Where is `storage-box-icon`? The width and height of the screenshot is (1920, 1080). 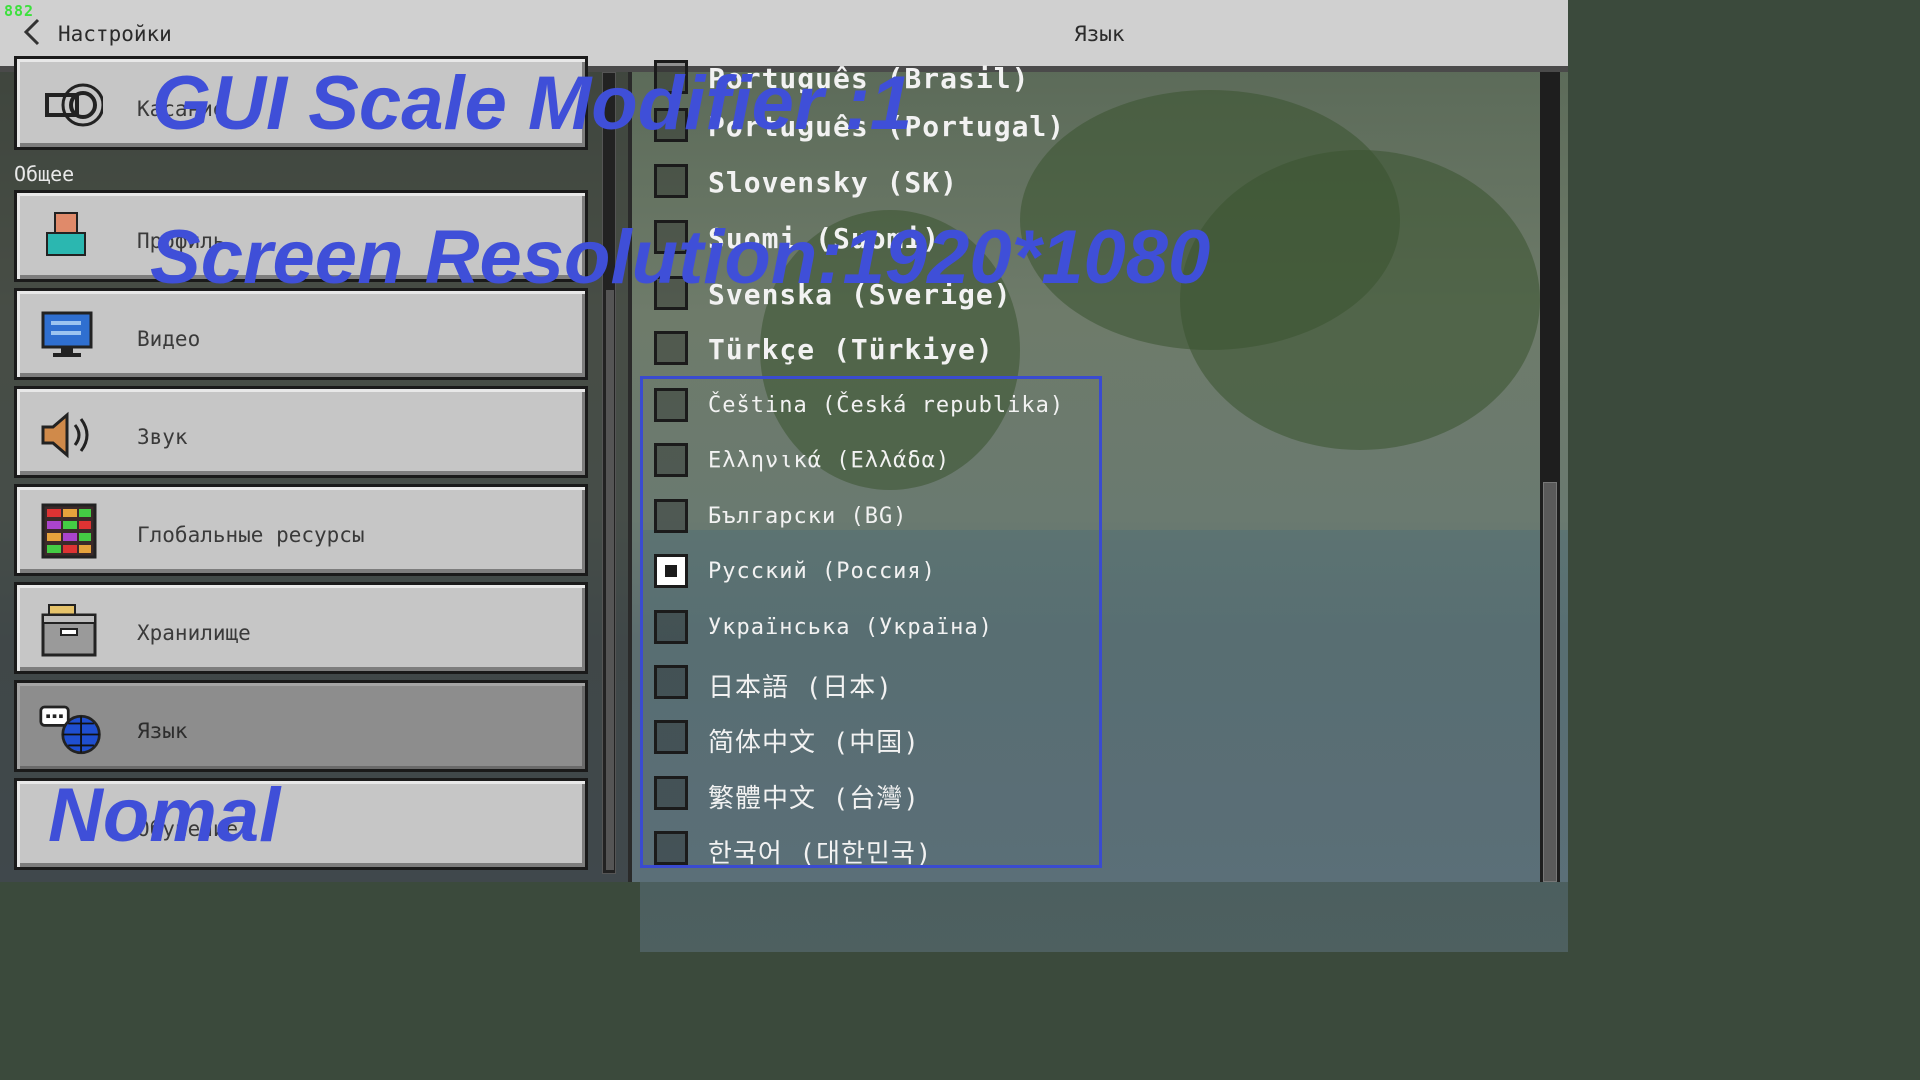 storage-box-icon is located at coordinates (69, 630).